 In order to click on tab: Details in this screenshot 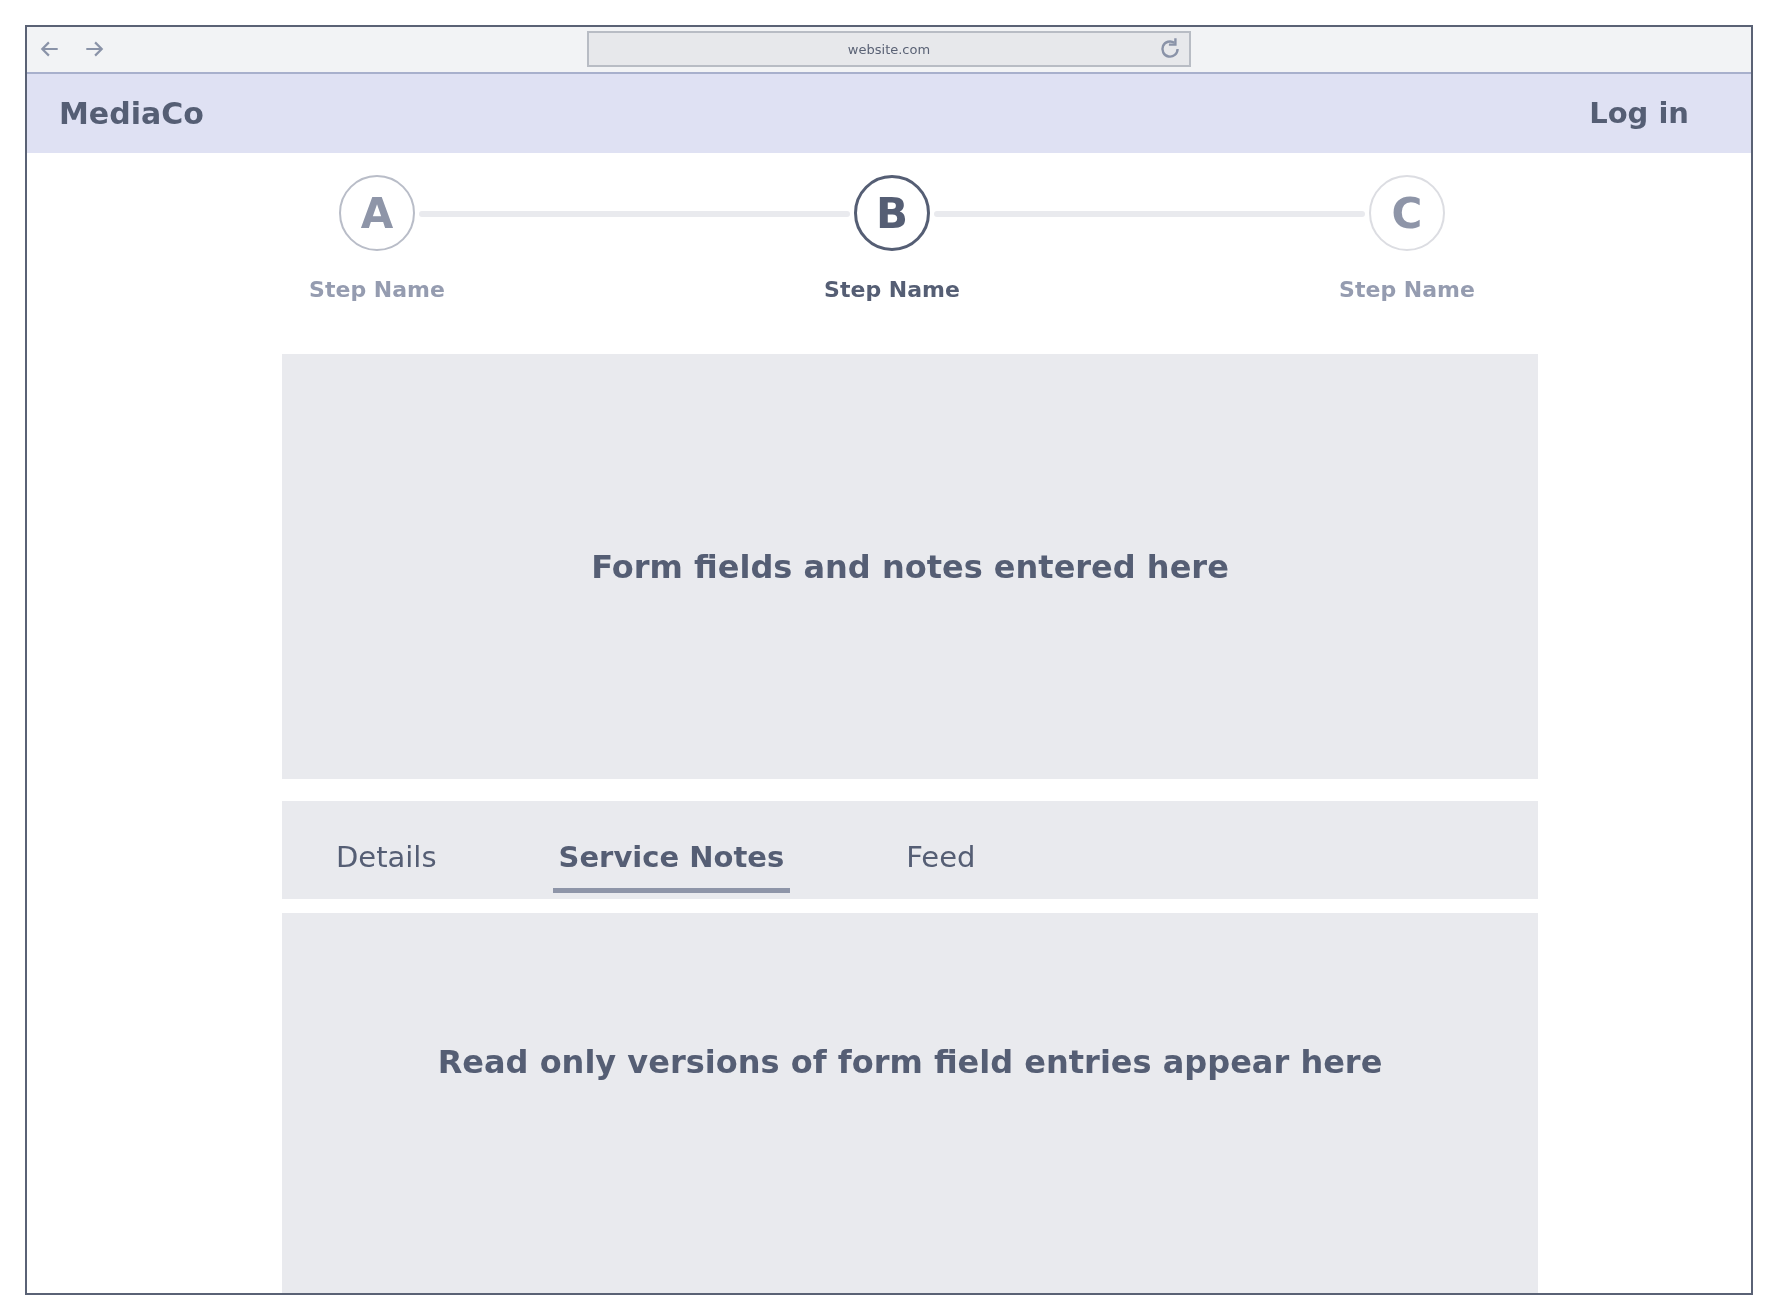, I will do `click(386, 855)`.